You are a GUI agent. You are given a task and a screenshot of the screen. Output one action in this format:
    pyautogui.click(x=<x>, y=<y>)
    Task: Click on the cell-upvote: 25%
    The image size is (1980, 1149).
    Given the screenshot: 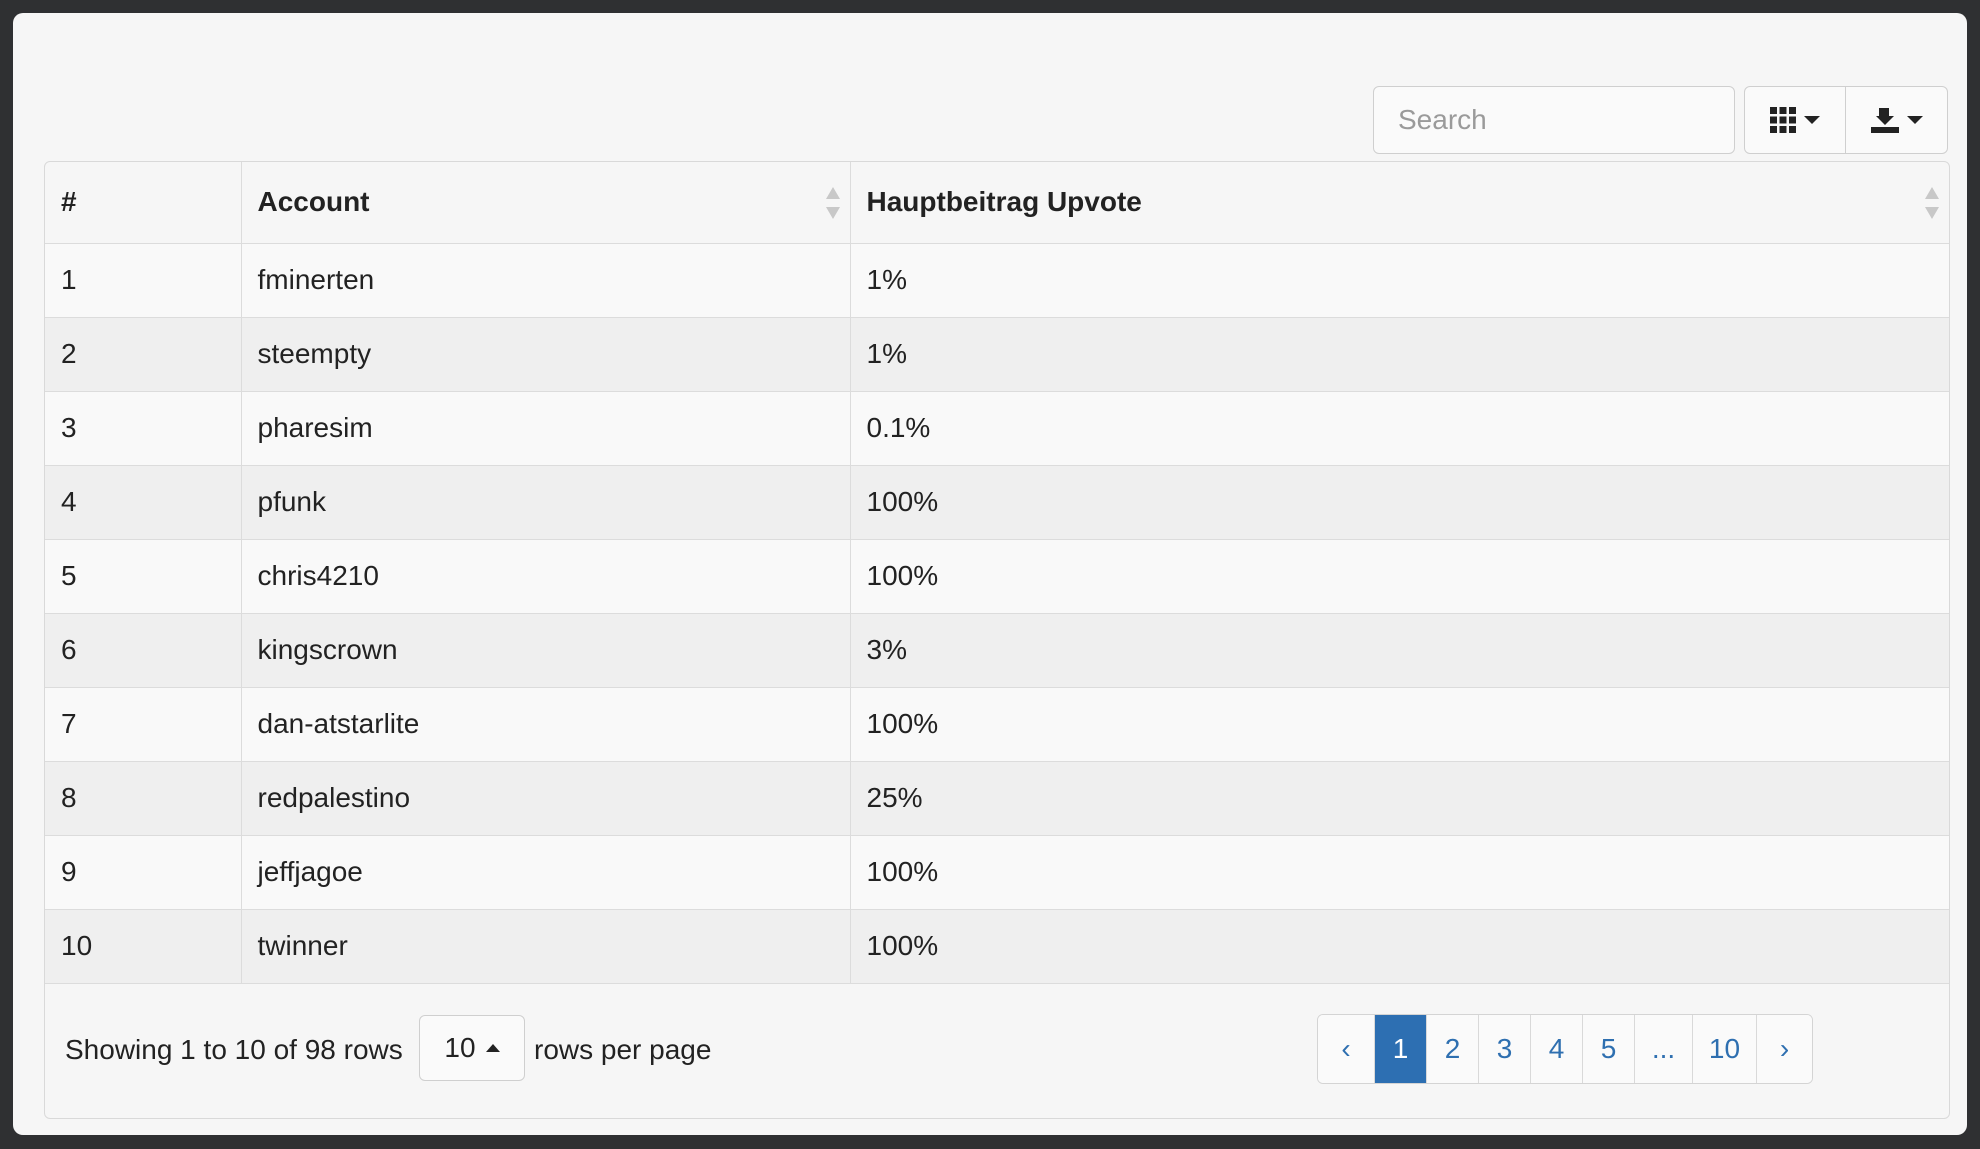 What is the action you would take?
    pyautogui.click(x=1399, y=798)
    